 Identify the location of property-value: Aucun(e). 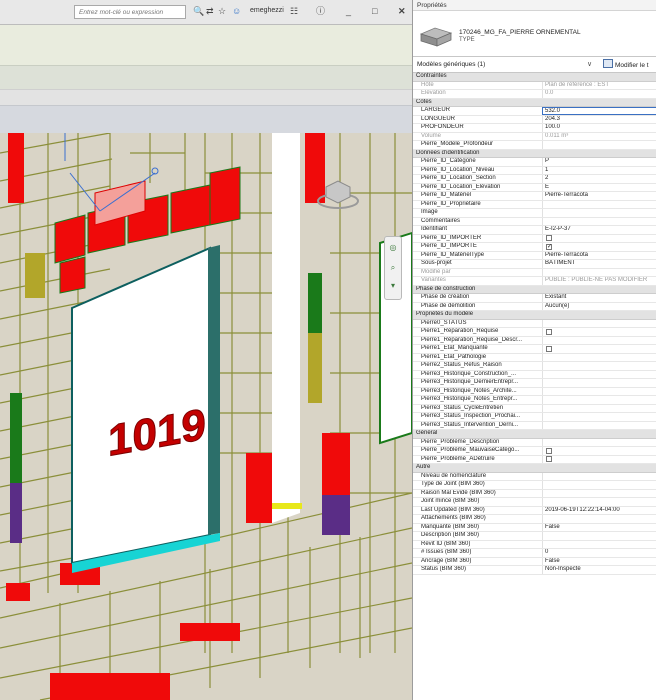
(599, 306).